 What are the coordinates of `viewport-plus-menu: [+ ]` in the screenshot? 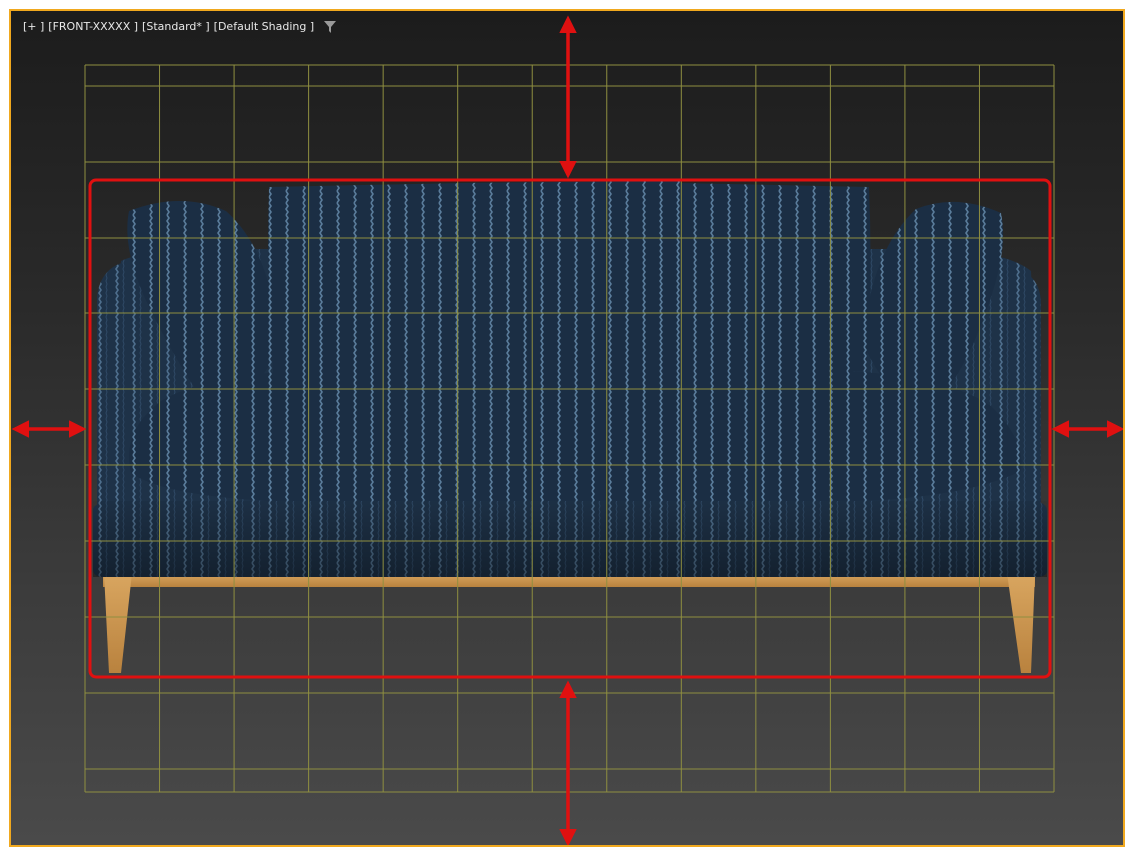 It's located at (33, 26).